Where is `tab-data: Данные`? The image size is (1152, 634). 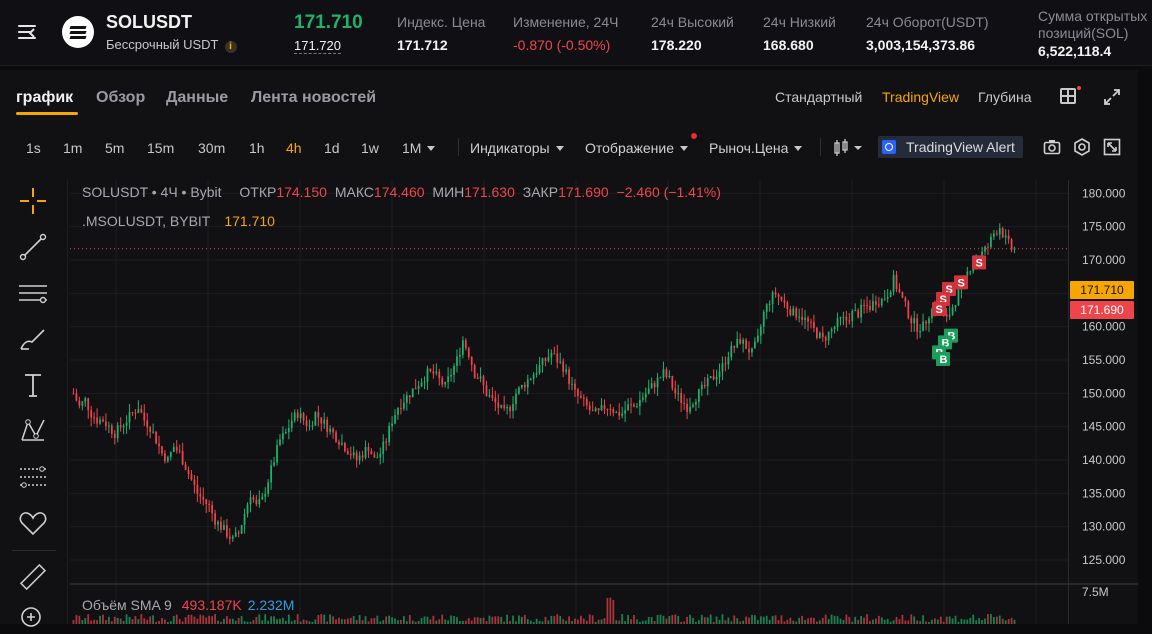
tab-data: Данные is located at coordinates (197, 98).